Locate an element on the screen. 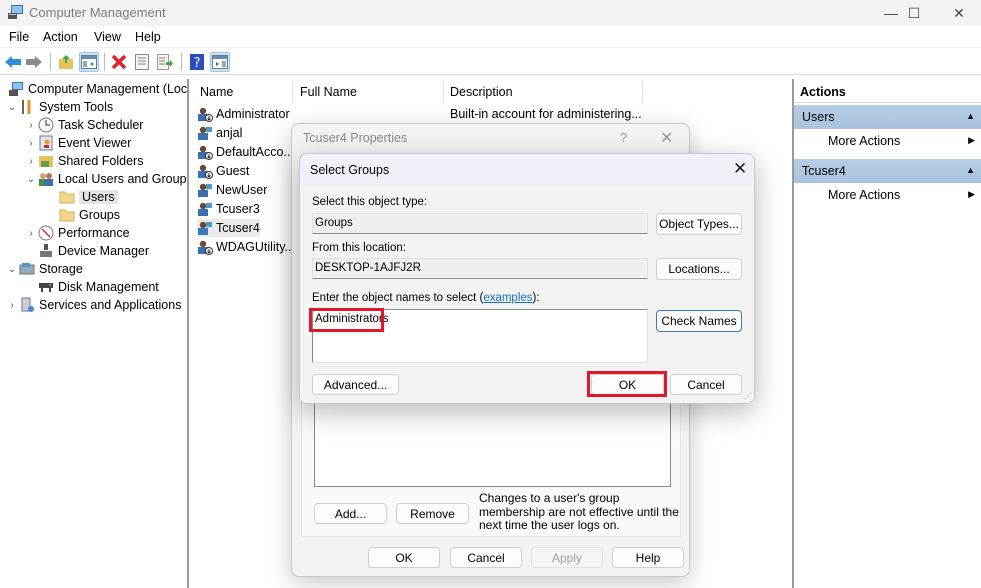  user-name: anjal is located at coordinates (229, 133).